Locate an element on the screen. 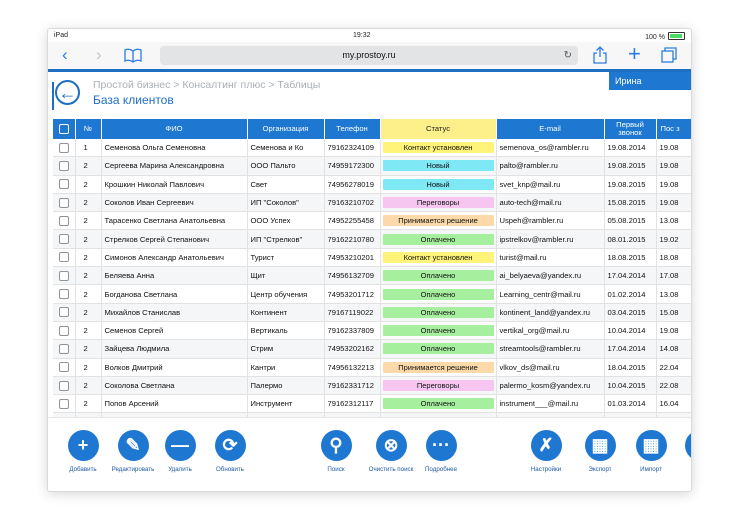  cell-name: Богданова Светлана is located at coordinates (174, 294).